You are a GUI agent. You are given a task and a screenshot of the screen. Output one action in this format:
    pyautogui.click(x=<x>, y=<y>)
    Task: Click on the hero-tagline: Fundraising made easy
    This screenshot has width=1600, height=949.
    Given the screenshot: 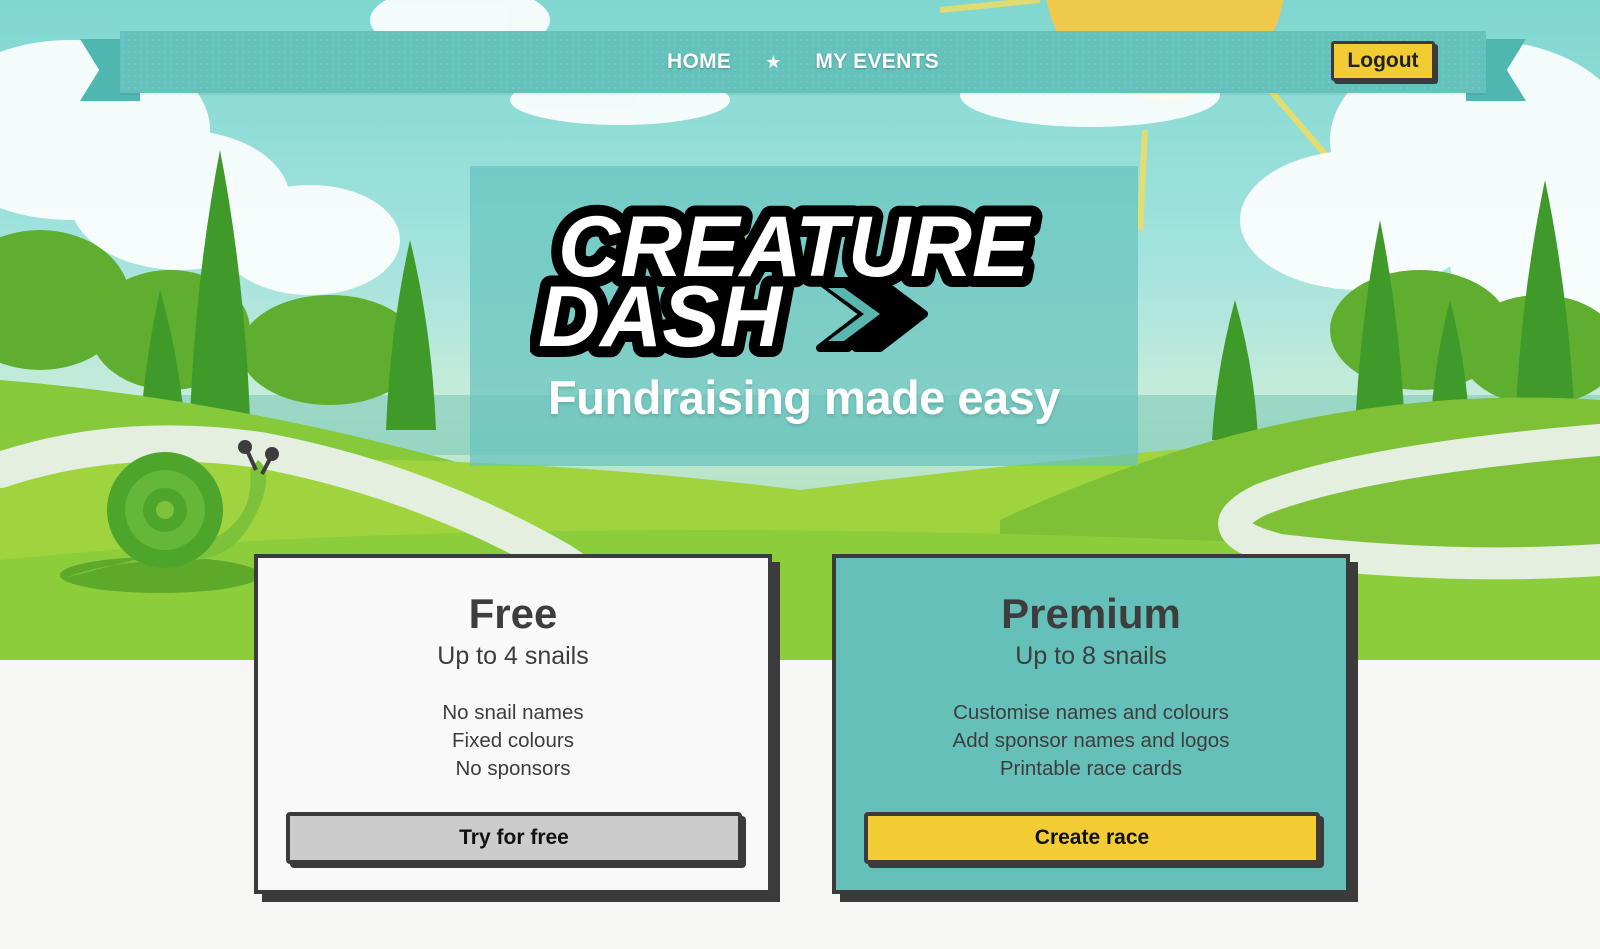 What is the action you would take?
    pyautogui.click(x=804, y=397)
    